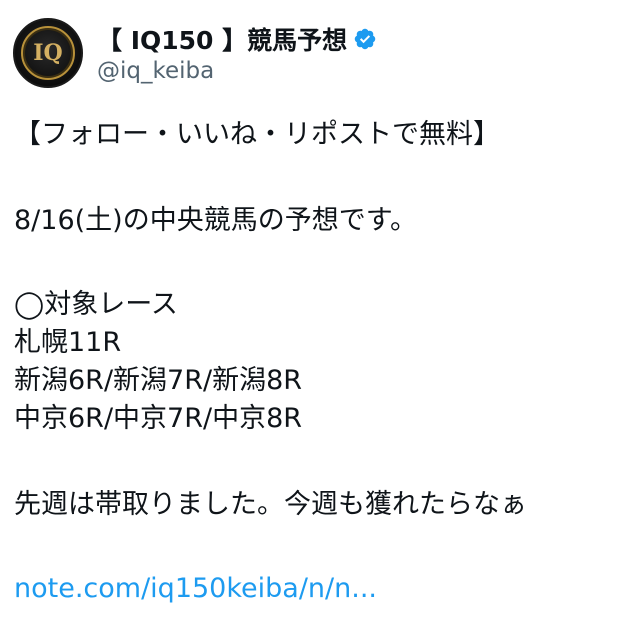  Describe the element at coordinates (158, 380) in the screenshot. I see `tweet-line-race-niigata: 新潟6R/新潟7R/新潟8R` at that location.